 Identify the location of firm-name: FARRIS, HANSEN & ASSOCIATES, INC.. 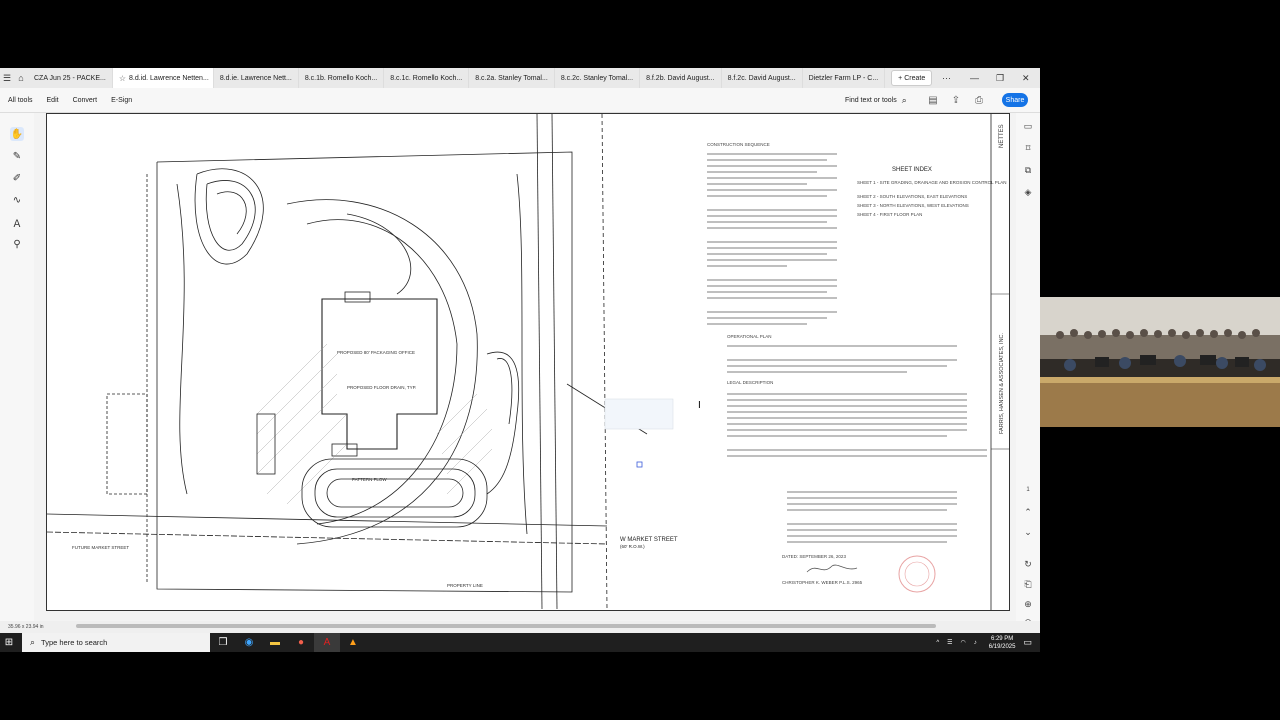
(1002, 383).